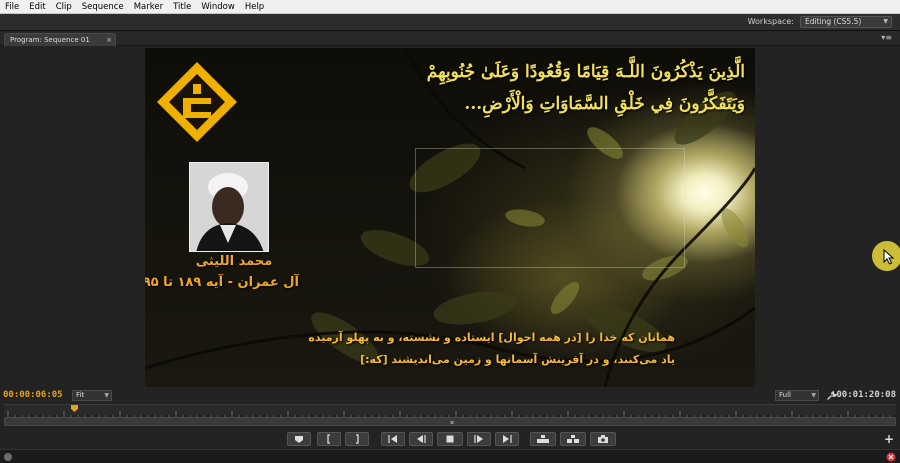 Image resolution: width=900 pixels, height=463 pixels. I want to click on workspace-dropdown: Editing (CS5.5) ▼, so click(846, 22).